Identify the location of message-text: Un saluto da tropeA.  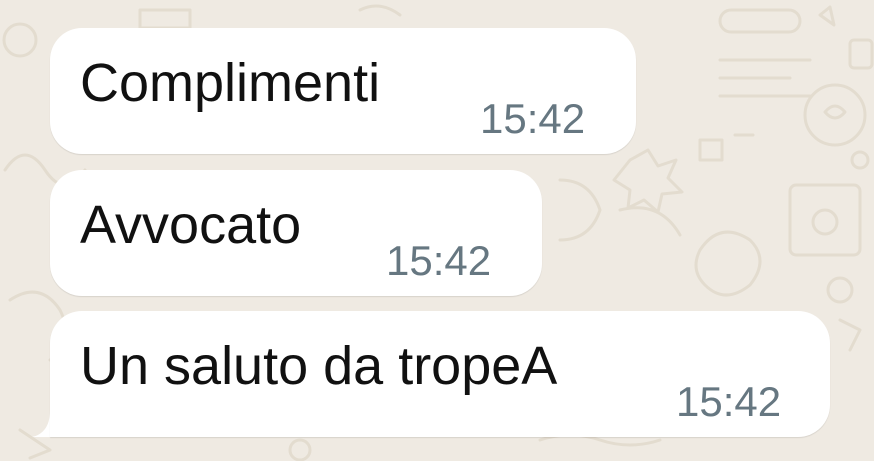
(319, 366).